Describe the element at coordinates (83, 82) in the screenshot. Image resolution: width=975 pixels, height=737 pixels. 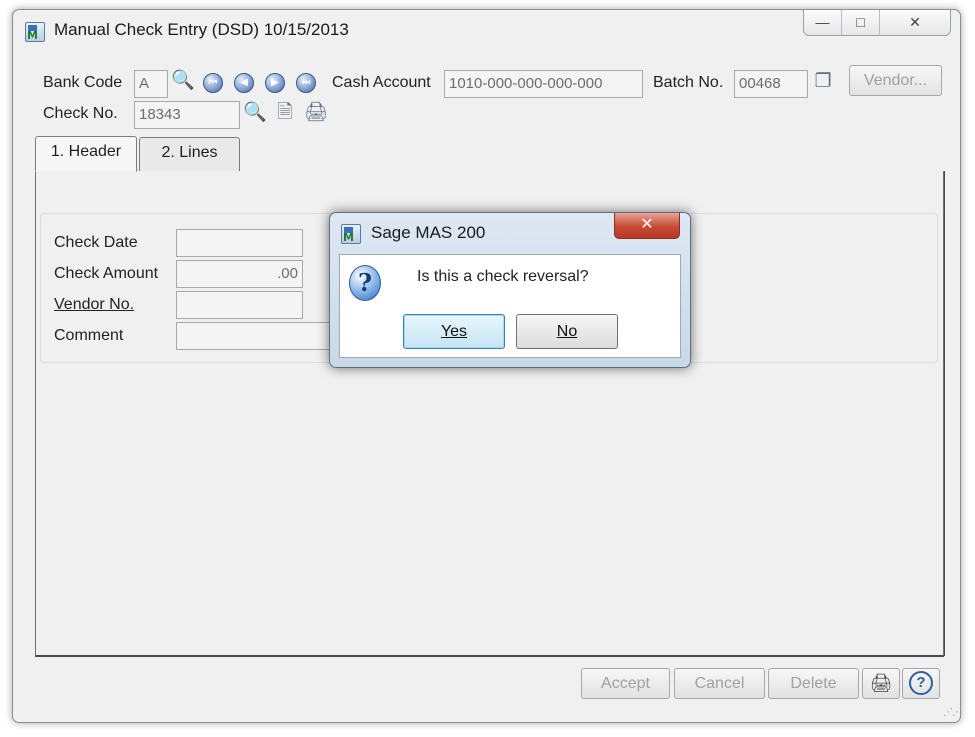
I see `bank-code-label: Bank Code` at that location.